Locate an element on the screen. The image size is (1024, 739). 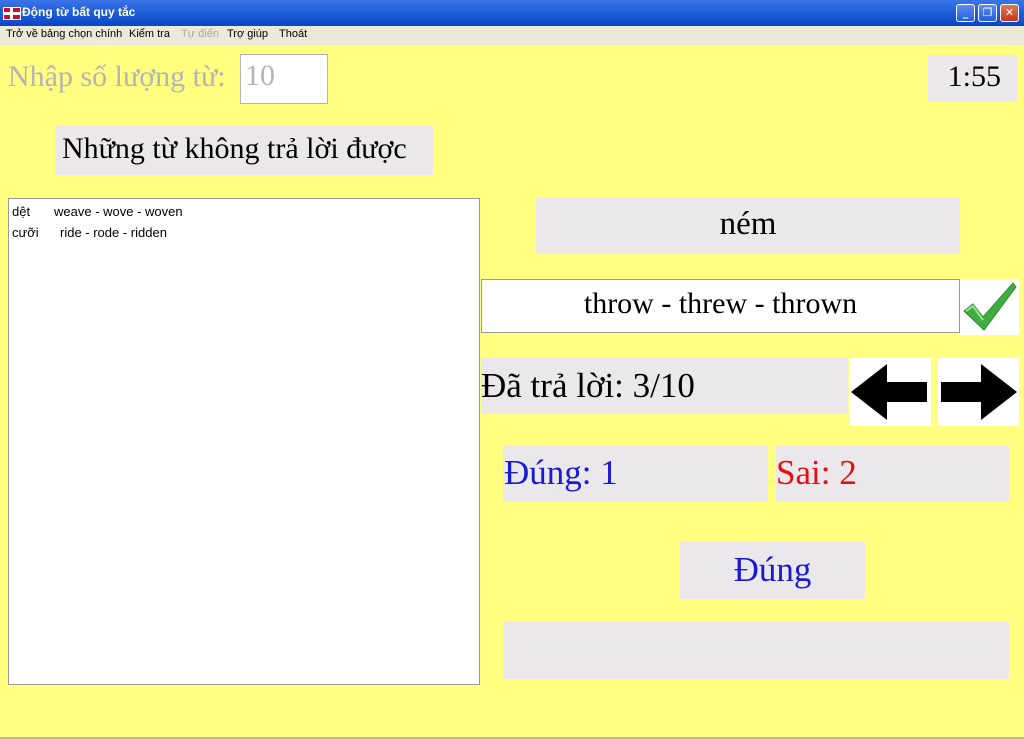
wrong-count-box: Sai: 2 is located at coordinates (892, 474).